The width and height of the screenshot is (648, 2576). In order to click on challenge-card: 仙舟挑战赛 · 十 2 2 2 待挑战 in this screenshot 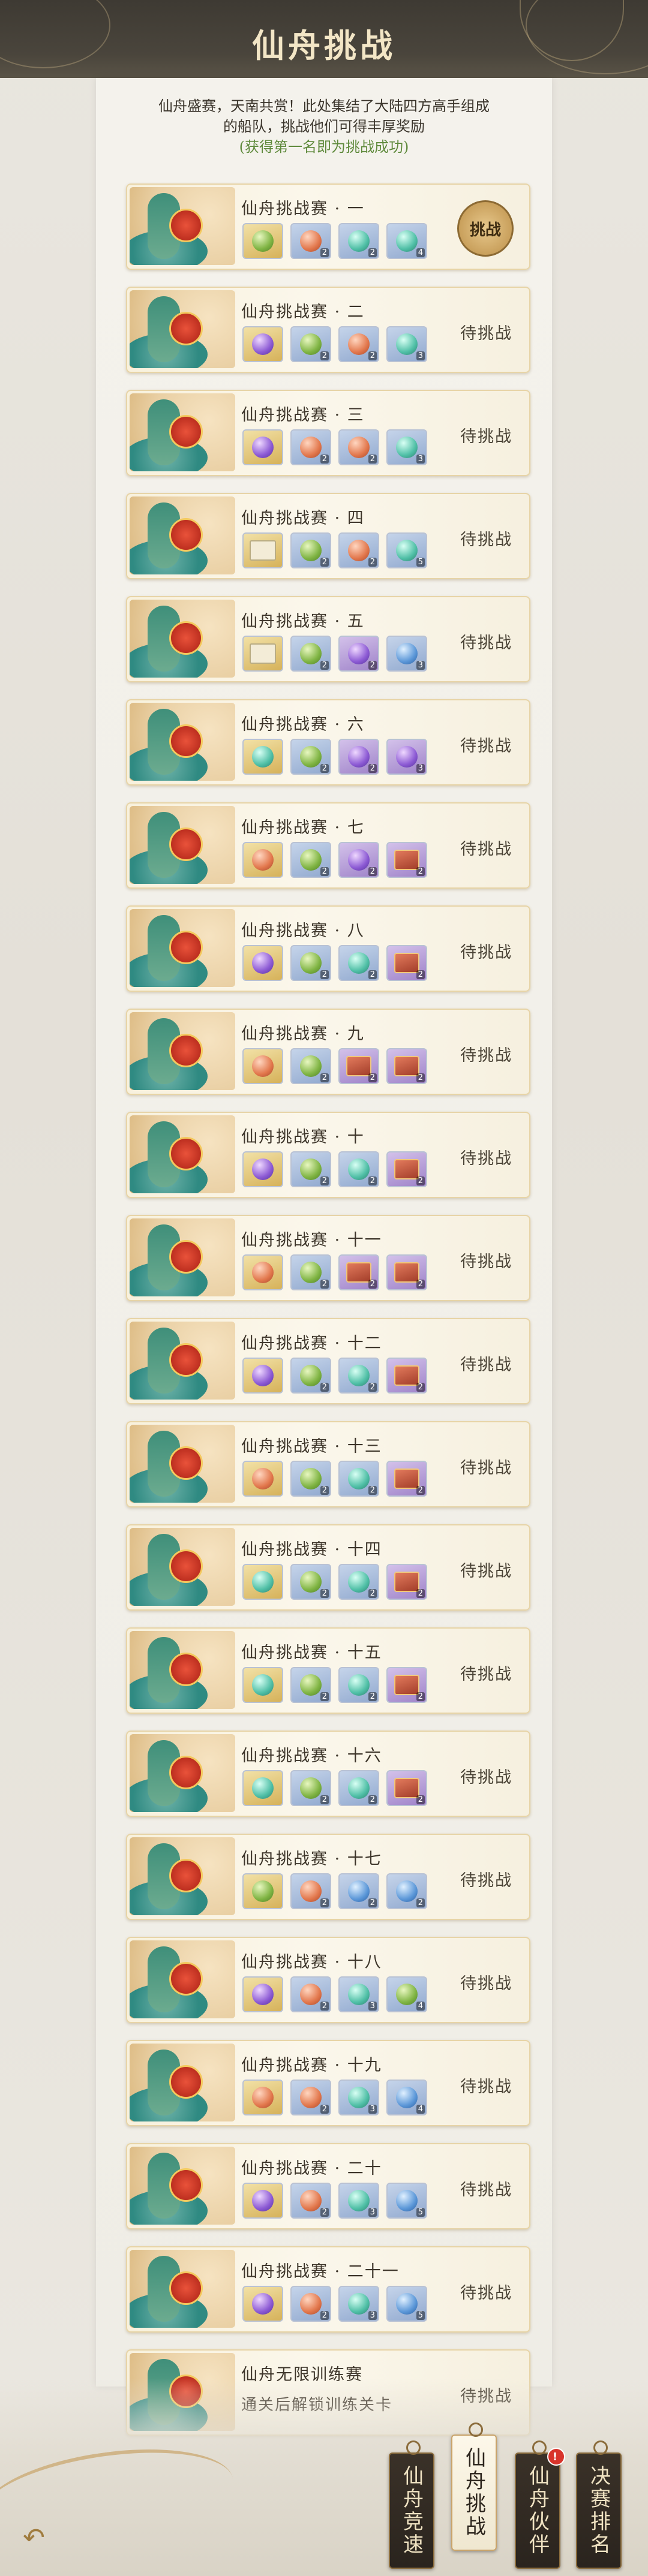, I will do `click(328, 1155)`.